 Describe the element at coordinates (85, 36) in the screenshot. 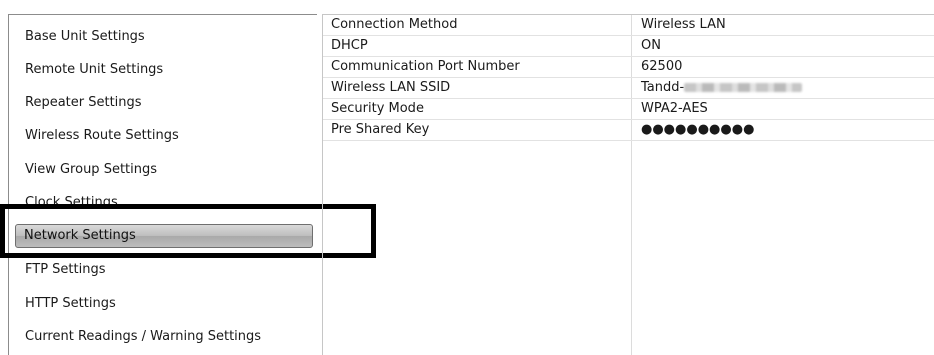

I see `nav-item-base-unit-settings: Base Unit Settings` at that location.